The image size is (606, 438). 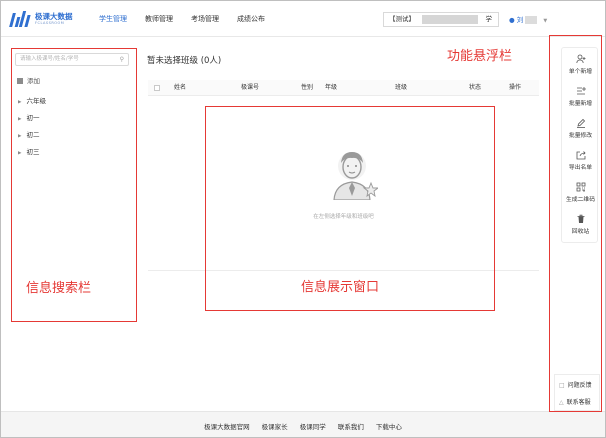 I want to click on school-prefix: 【测试】, so click(x=402, y=19).